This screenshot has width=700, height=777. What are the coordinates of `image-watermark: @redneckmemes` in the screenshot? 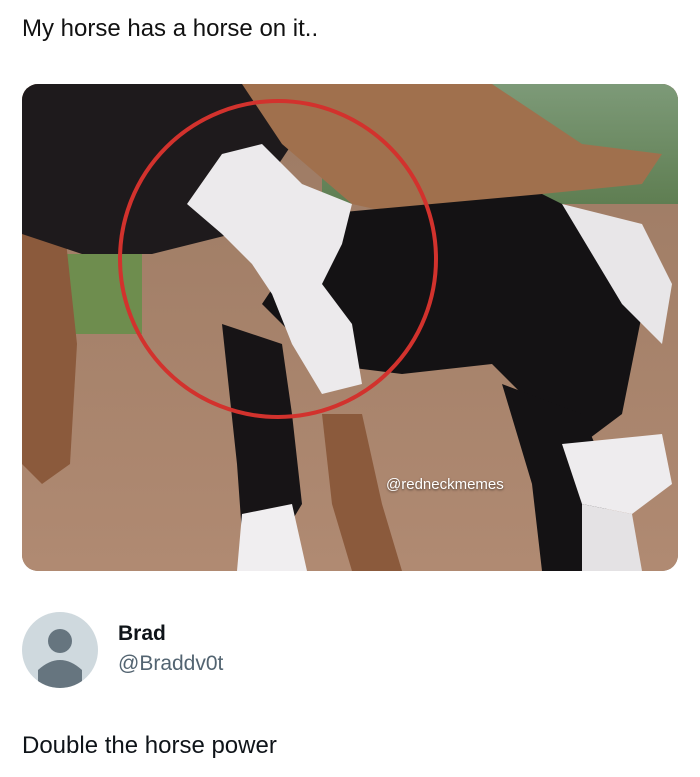 It's located at (445, 484).